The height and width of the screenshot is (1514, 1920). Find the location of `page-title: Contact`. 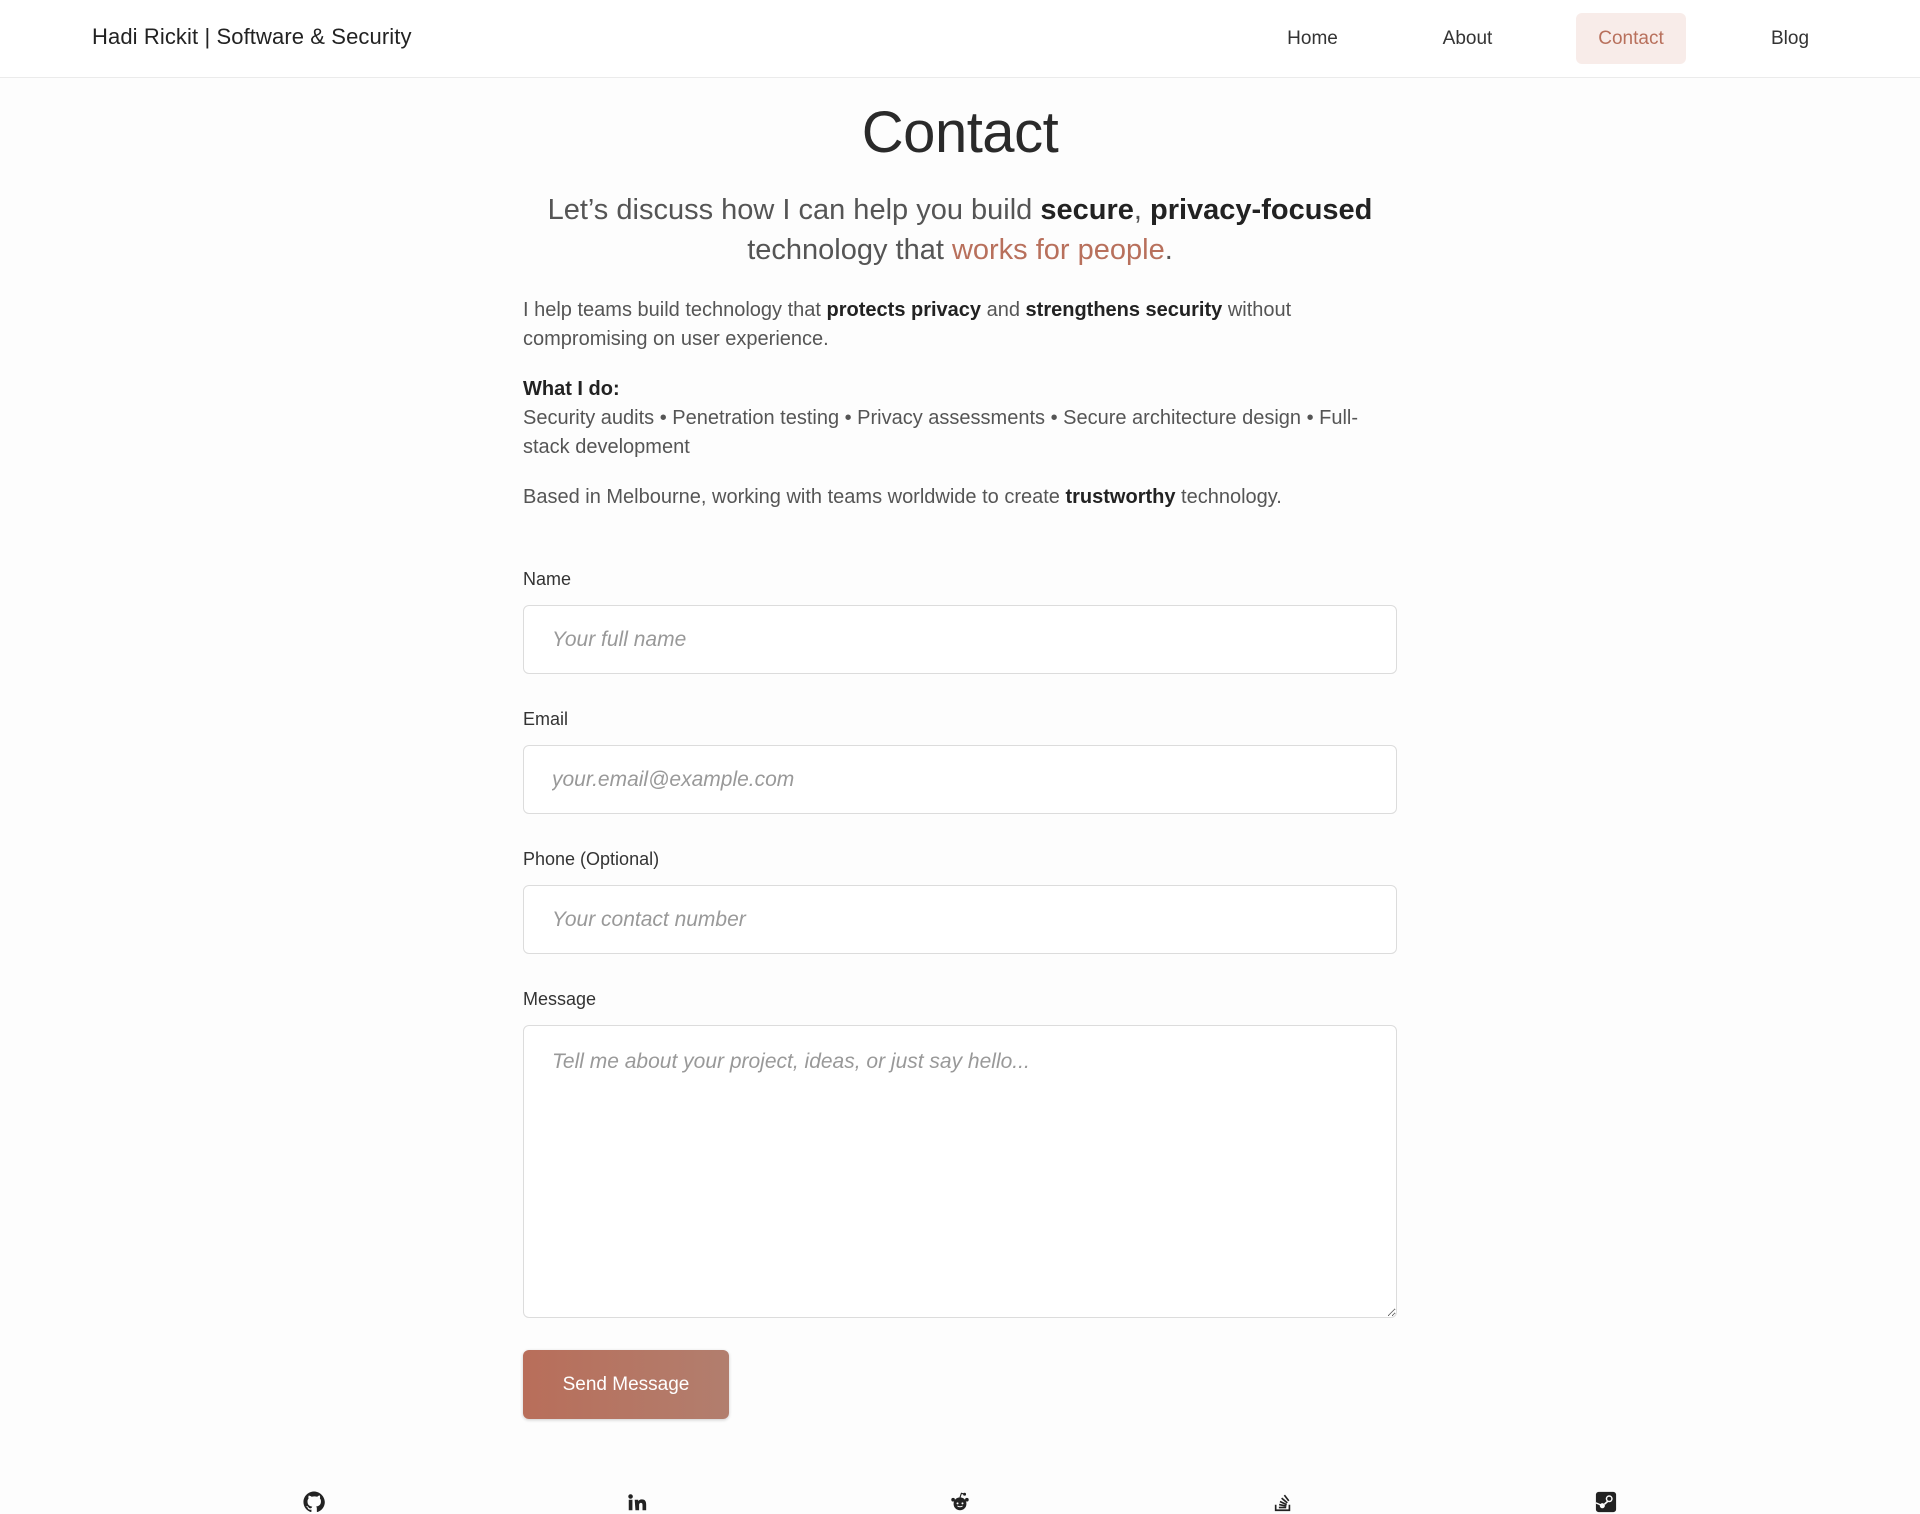

page-title: Contact is located at coordinates (960, 132).